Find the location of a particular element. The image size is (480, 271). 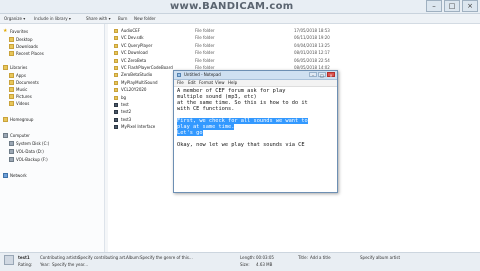

size-label: Size: is located at coordinates (245, 264).